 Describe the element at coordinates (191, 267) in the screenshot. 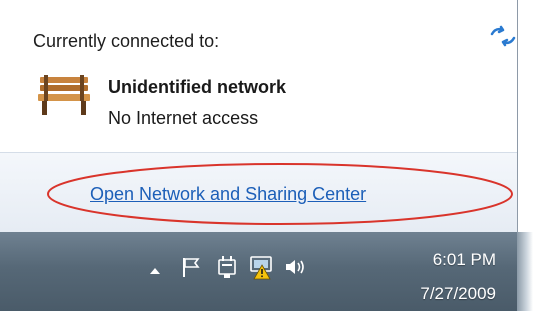

I see `action-center-flag-icon` at that location.